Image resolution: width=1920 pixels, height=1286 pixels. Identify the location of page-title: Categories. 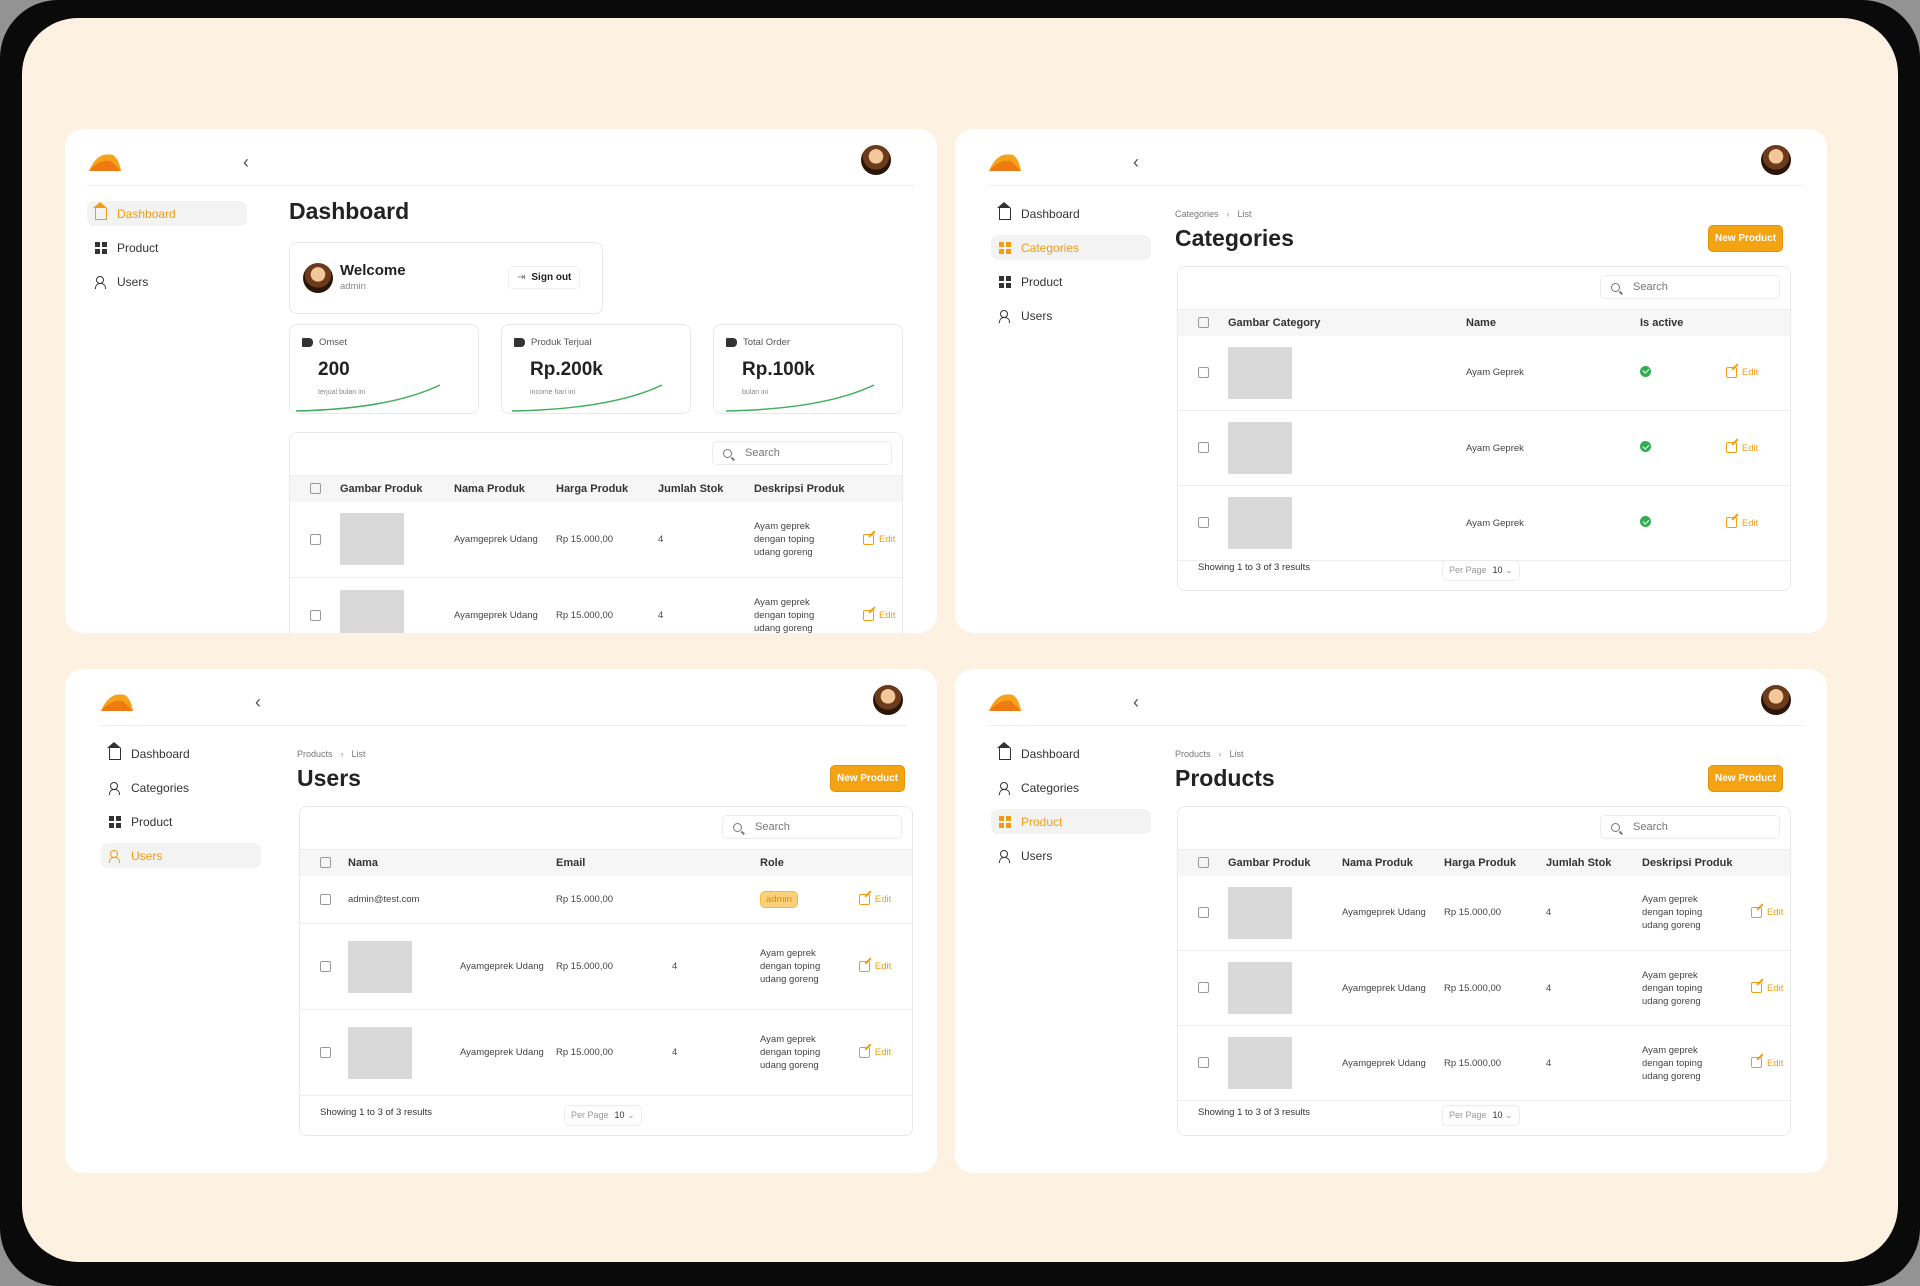
(1234, 238).